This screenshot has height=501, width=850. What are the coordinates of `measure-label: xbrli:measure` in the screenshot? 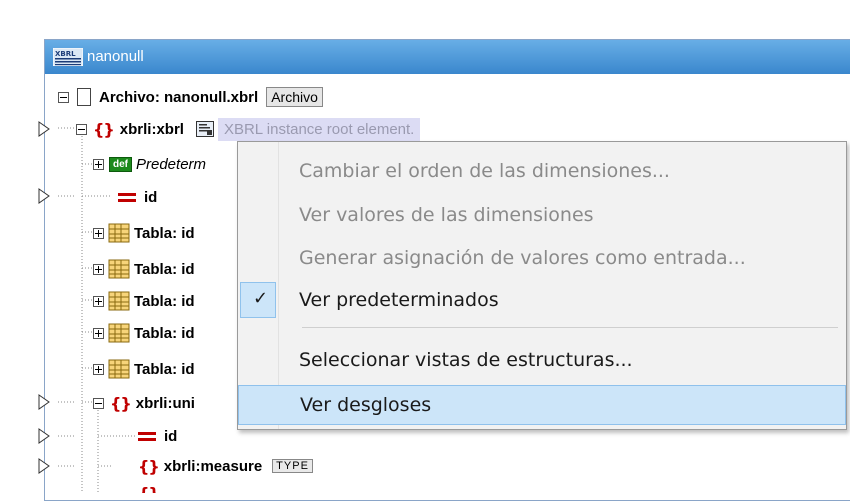 It's located at (213, 466).